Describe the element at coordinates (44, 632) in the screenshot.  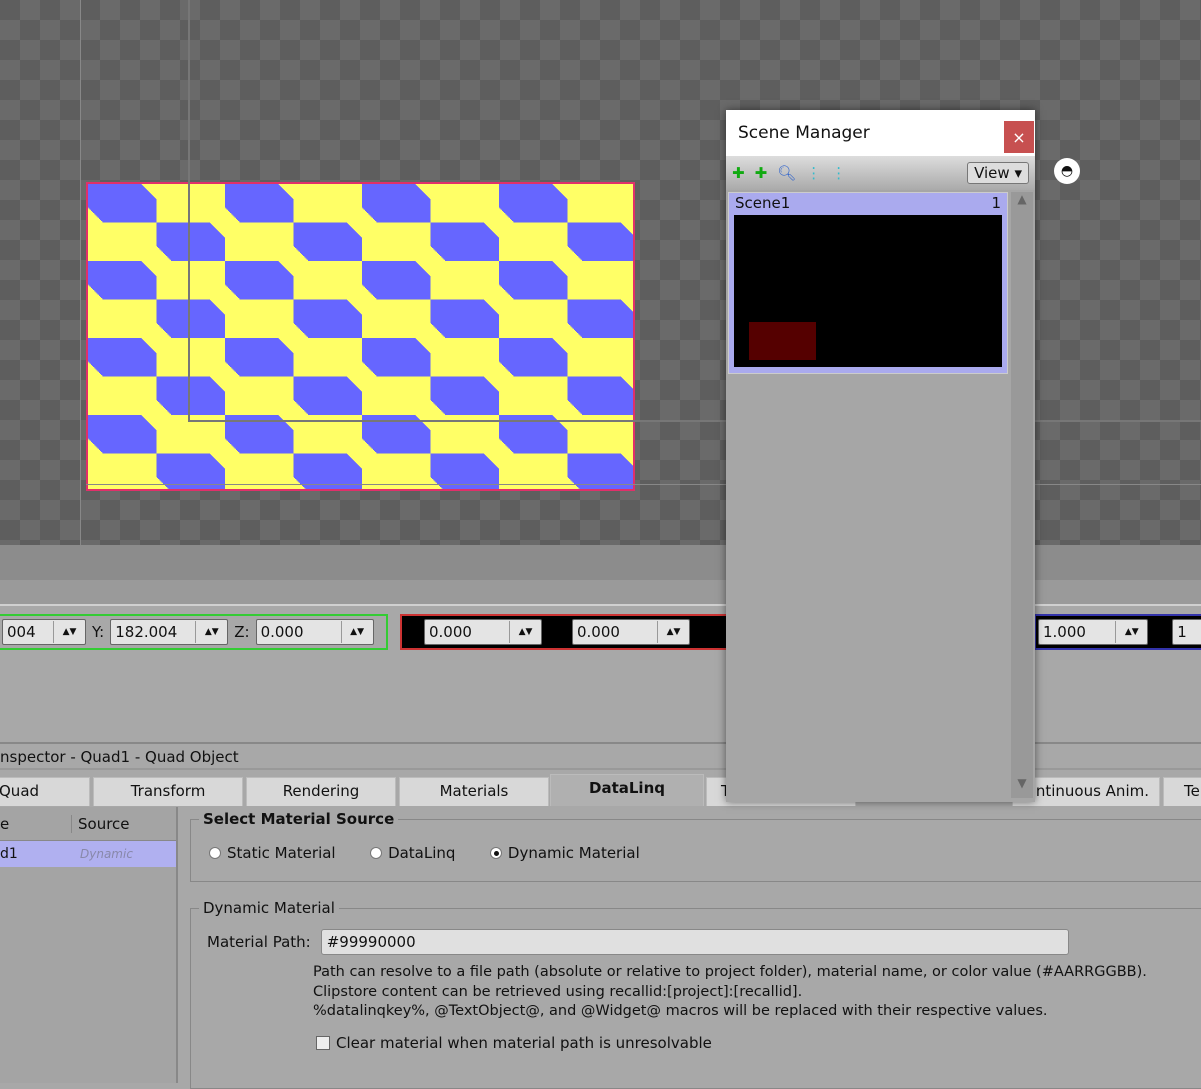
I see `x-spinbox: 004 ▲▼` at that location.